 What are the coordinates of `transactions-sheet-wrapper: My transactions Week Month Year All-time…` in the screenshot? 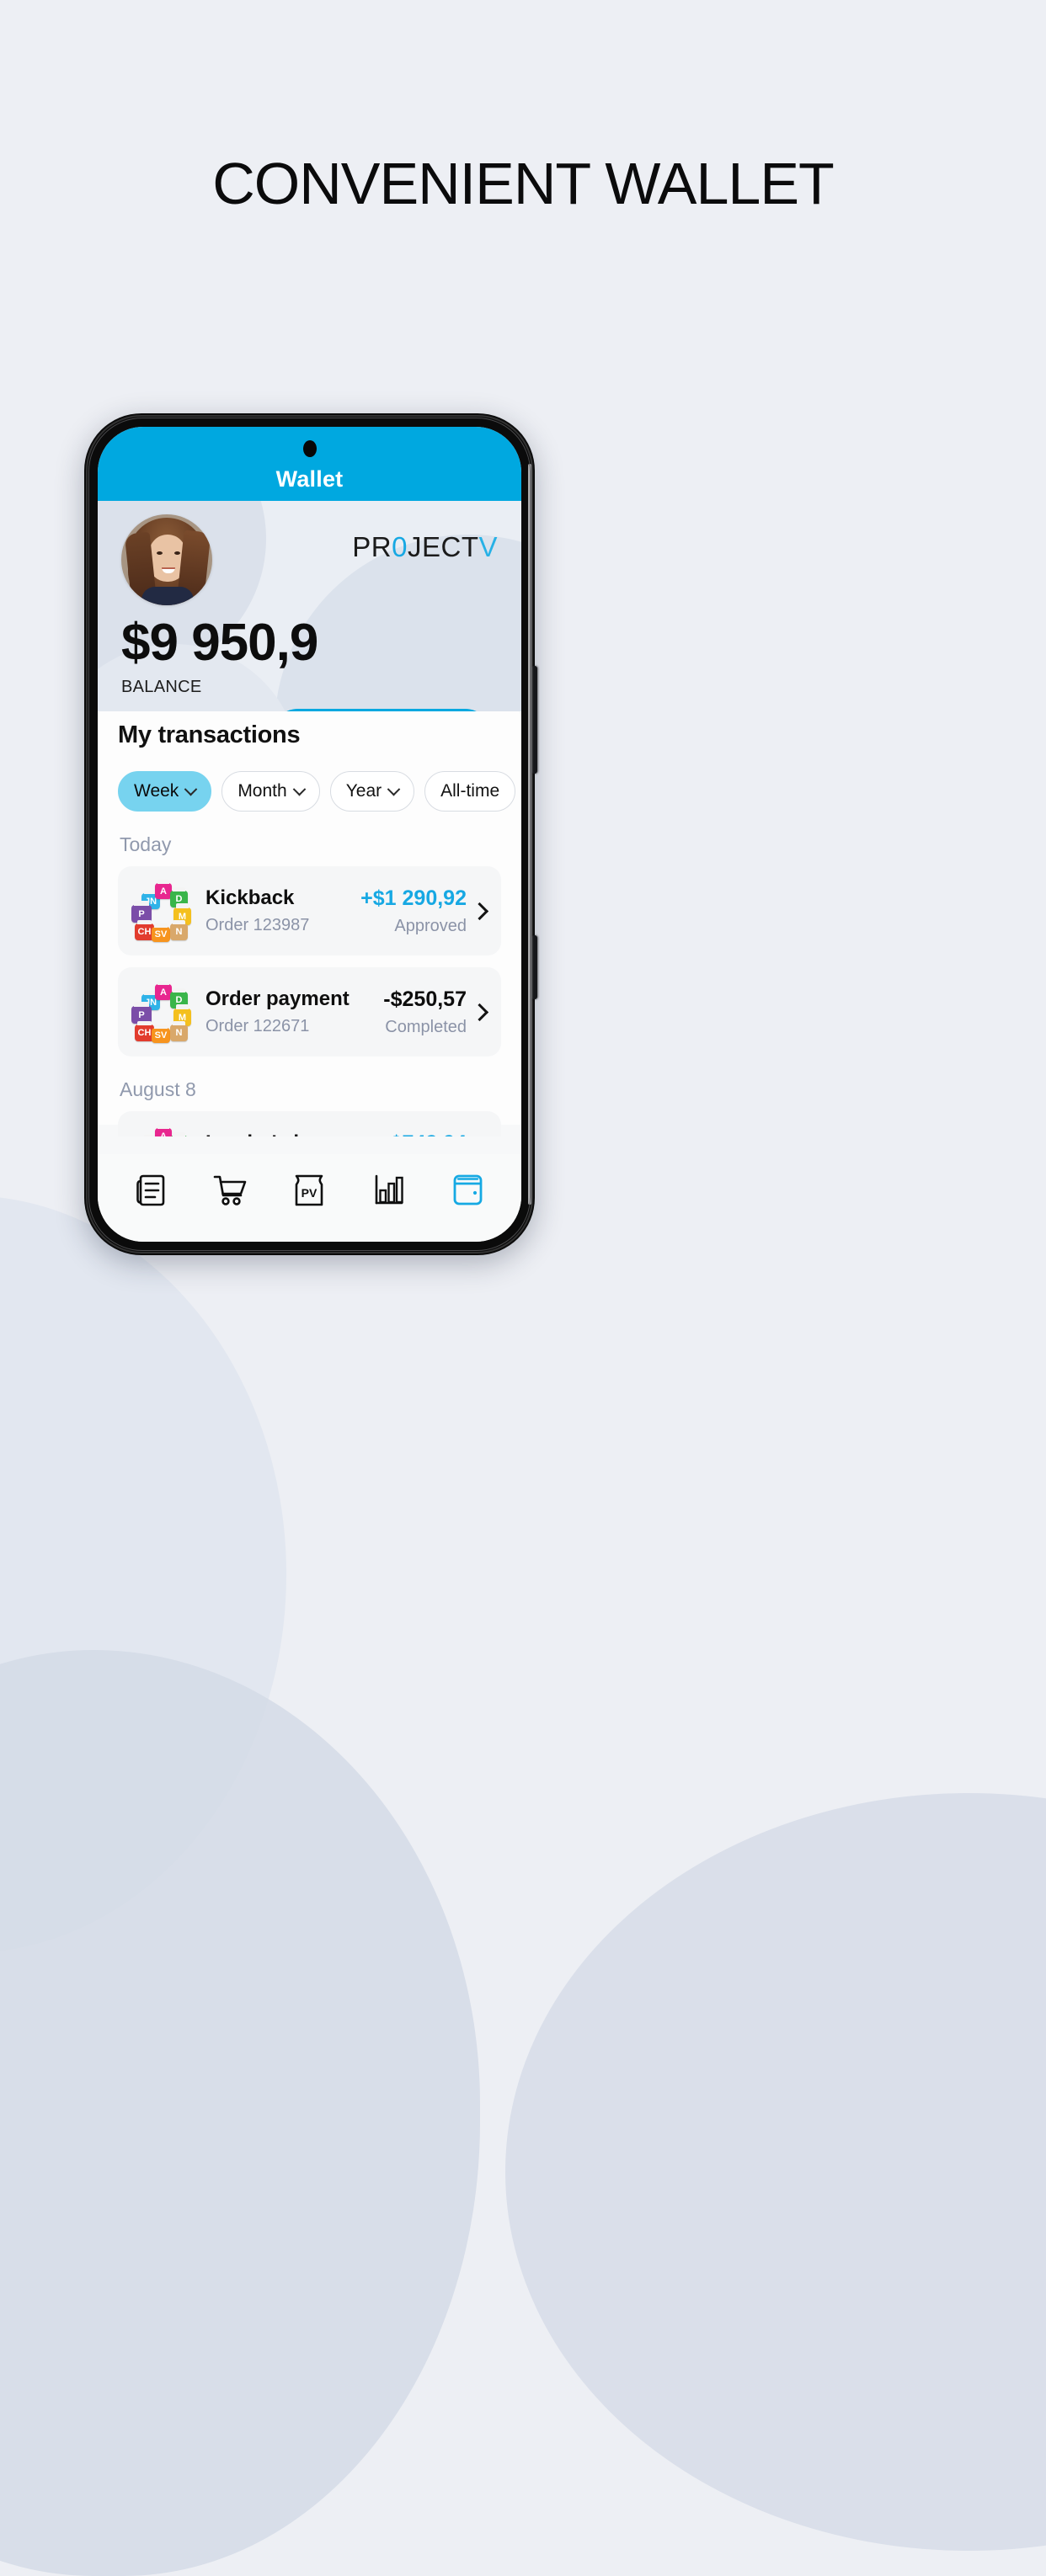 It's located at (309, 924).